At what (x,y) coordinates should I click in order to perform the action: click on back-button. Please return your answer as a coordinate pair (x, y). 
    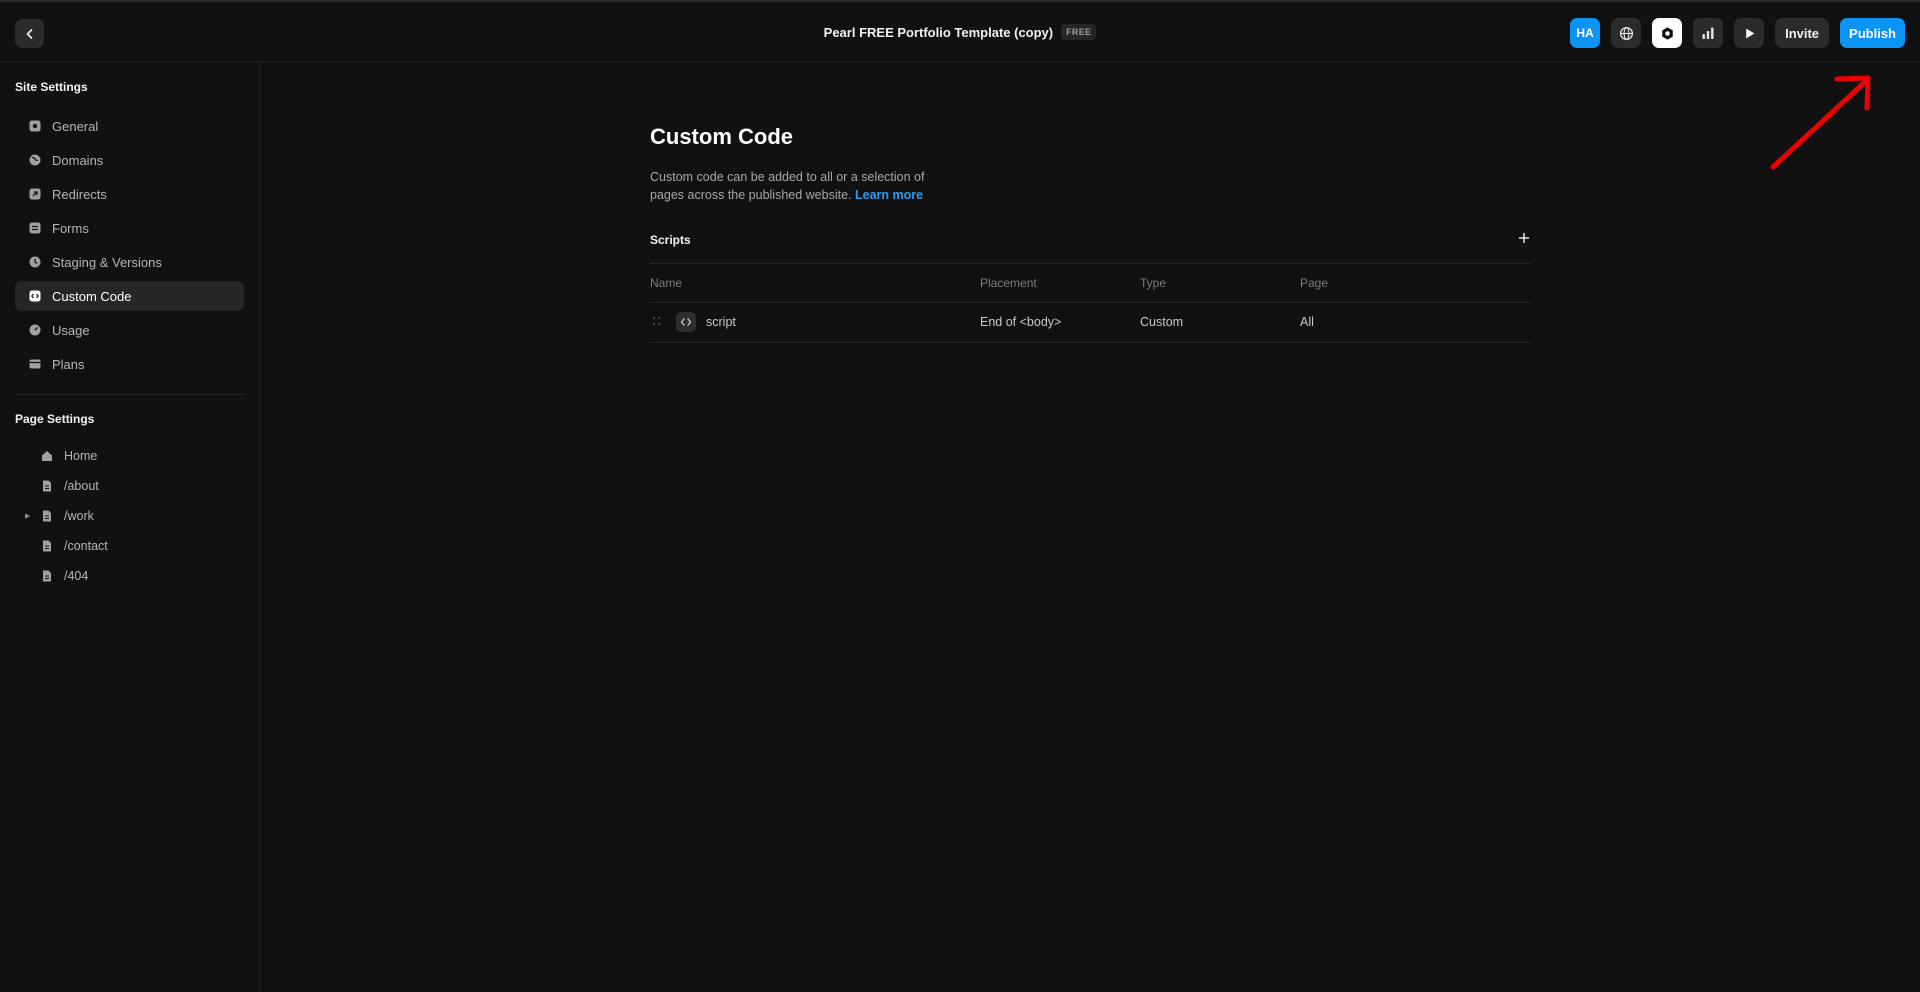
    Looking at the image, I should click on (29, 33).